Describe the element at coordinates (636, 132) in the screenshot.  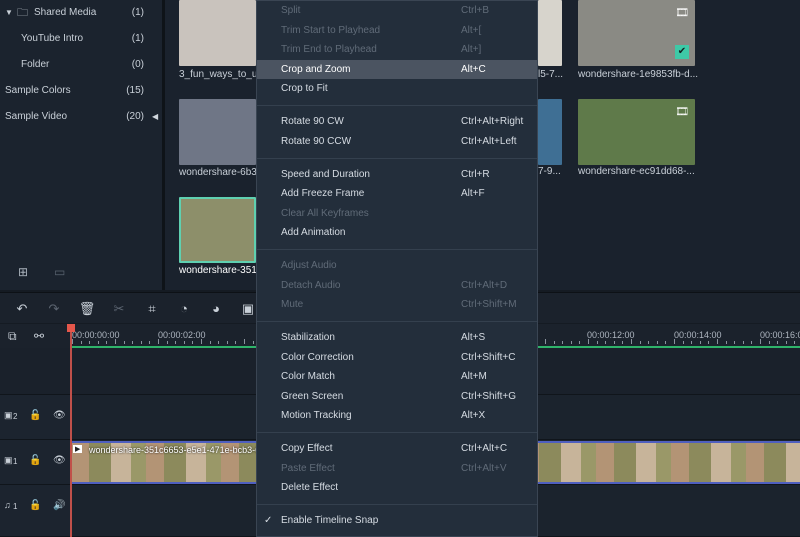
I see `media-thumbnail: 🎞` at that location.